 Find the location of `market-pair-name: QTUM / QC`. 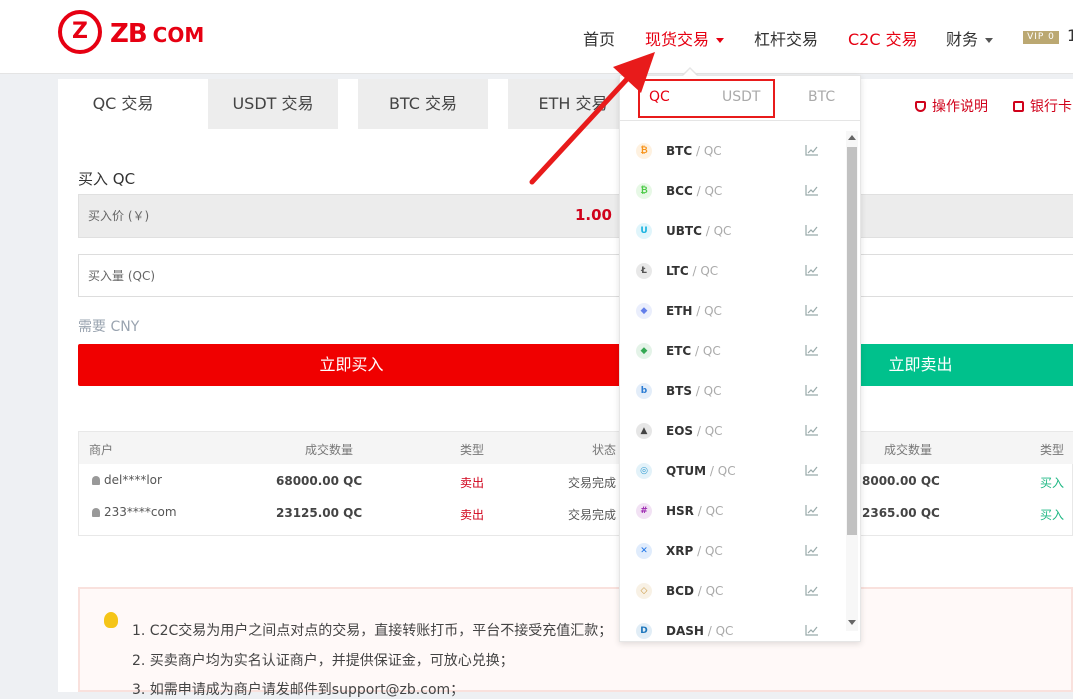

market-pair-name: QTUM / QC is located at coordinates (701, 471).